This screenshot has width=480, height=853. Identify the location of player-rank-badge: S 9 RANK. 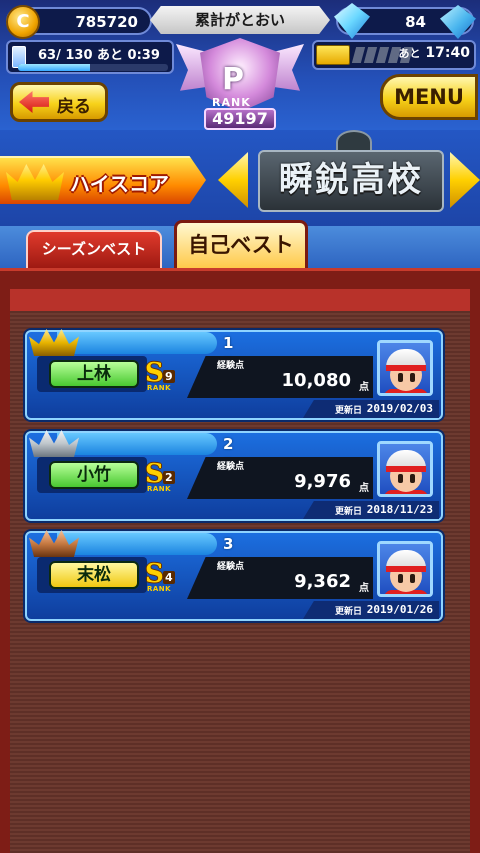
(161, 377).